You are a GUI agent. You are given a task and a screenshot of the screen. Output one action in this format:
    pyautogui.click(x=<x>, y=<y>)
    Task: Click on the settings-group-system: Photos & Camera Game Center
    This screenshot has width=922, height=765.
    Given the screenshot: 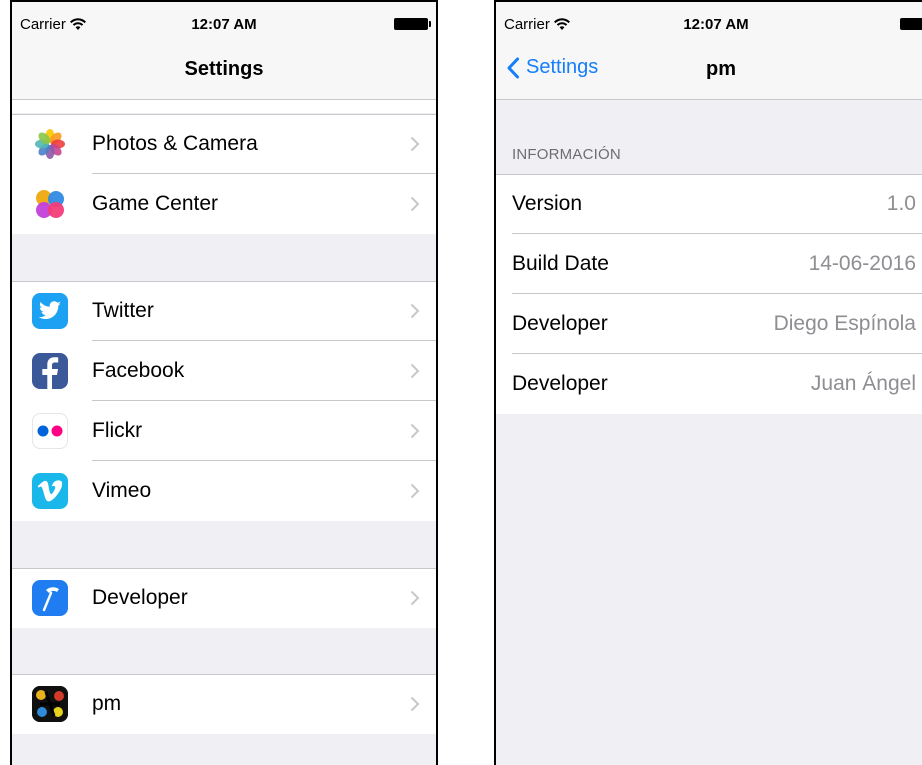 What is the action you would take?
    pyautogui.click(x=224, y=174)
    